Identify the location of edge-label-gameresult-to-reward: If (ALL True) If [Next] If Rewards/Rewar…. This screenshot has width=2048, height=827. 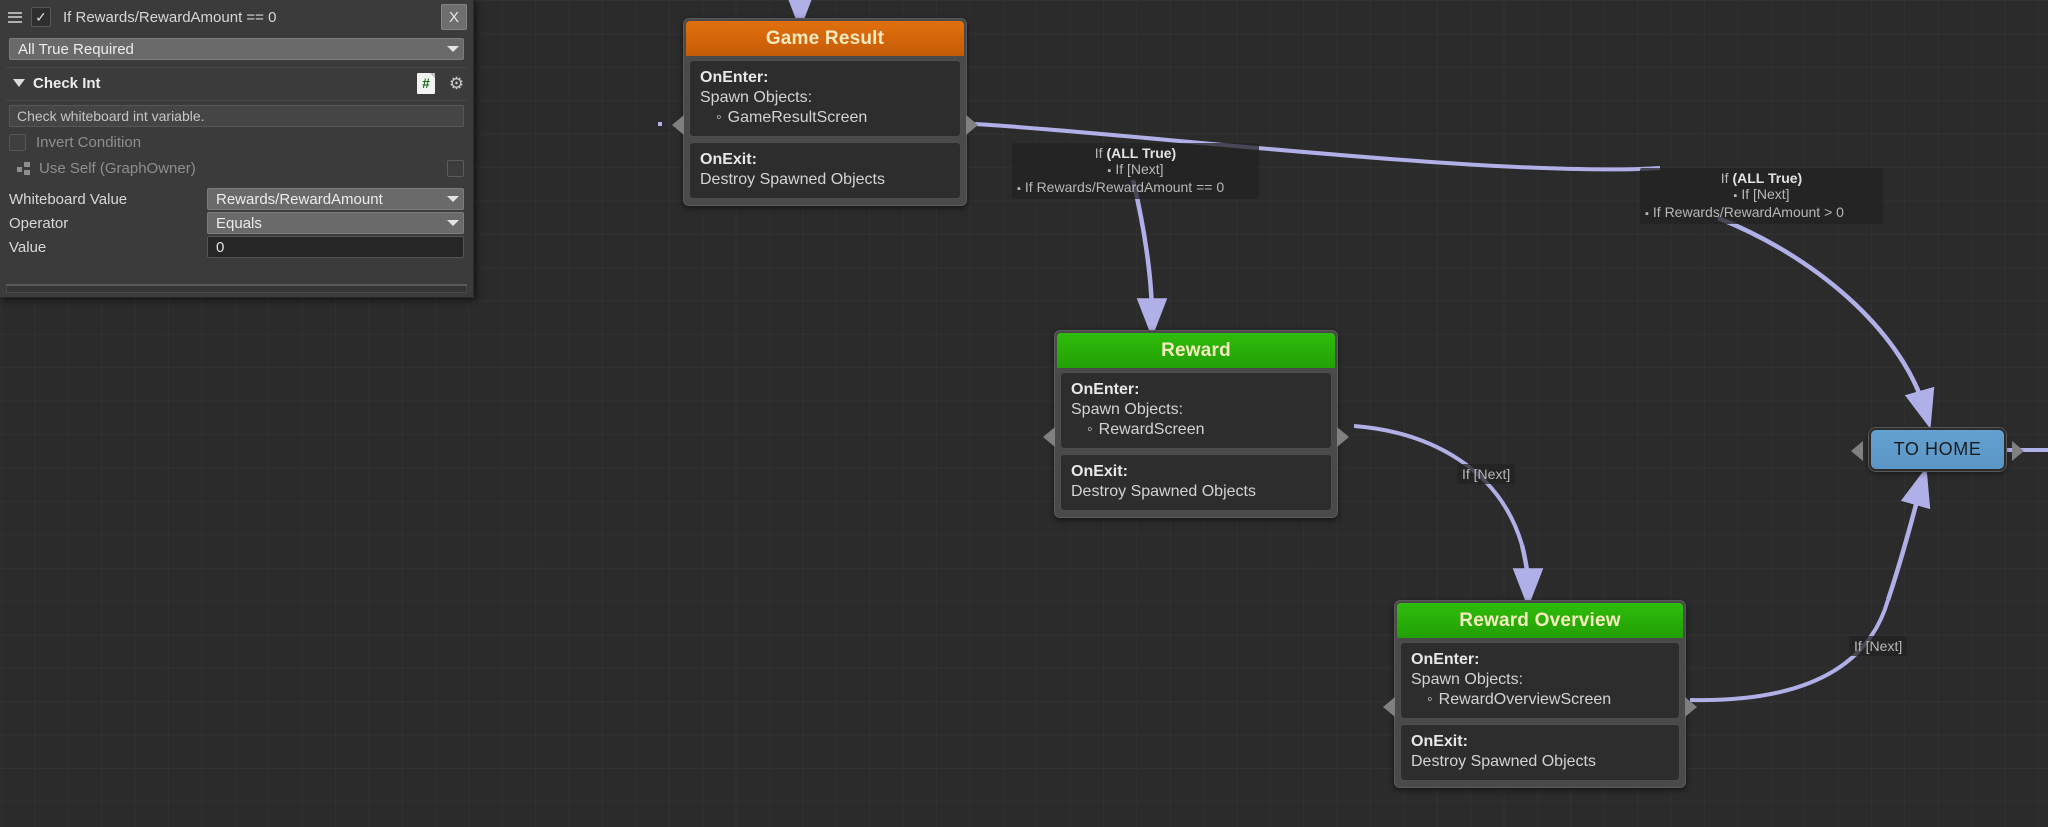
(1135, 171).